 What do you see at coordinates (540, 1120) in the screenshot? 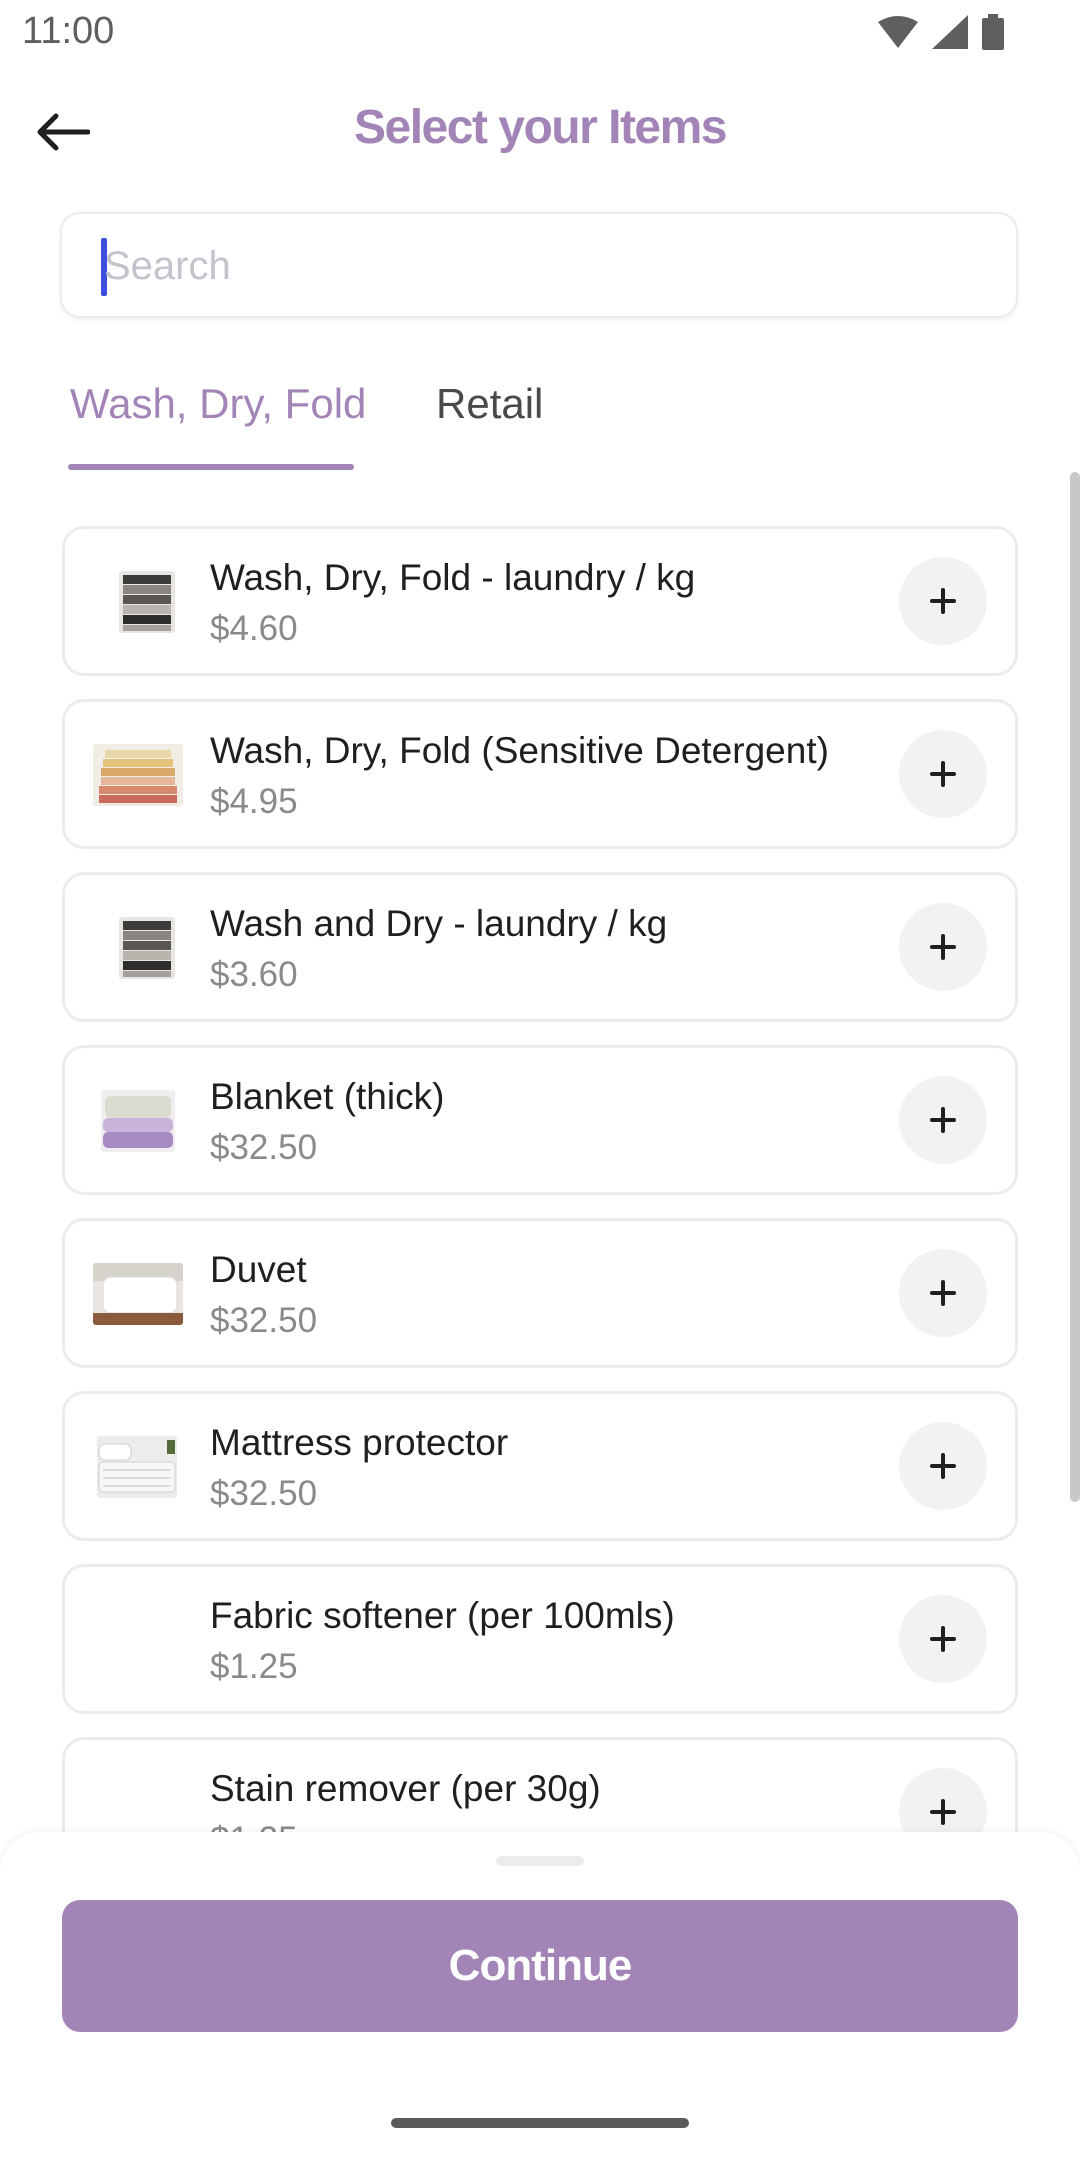
I see `list-item: Blanket (thick) $32.50` at bounding box center [540, 1120].